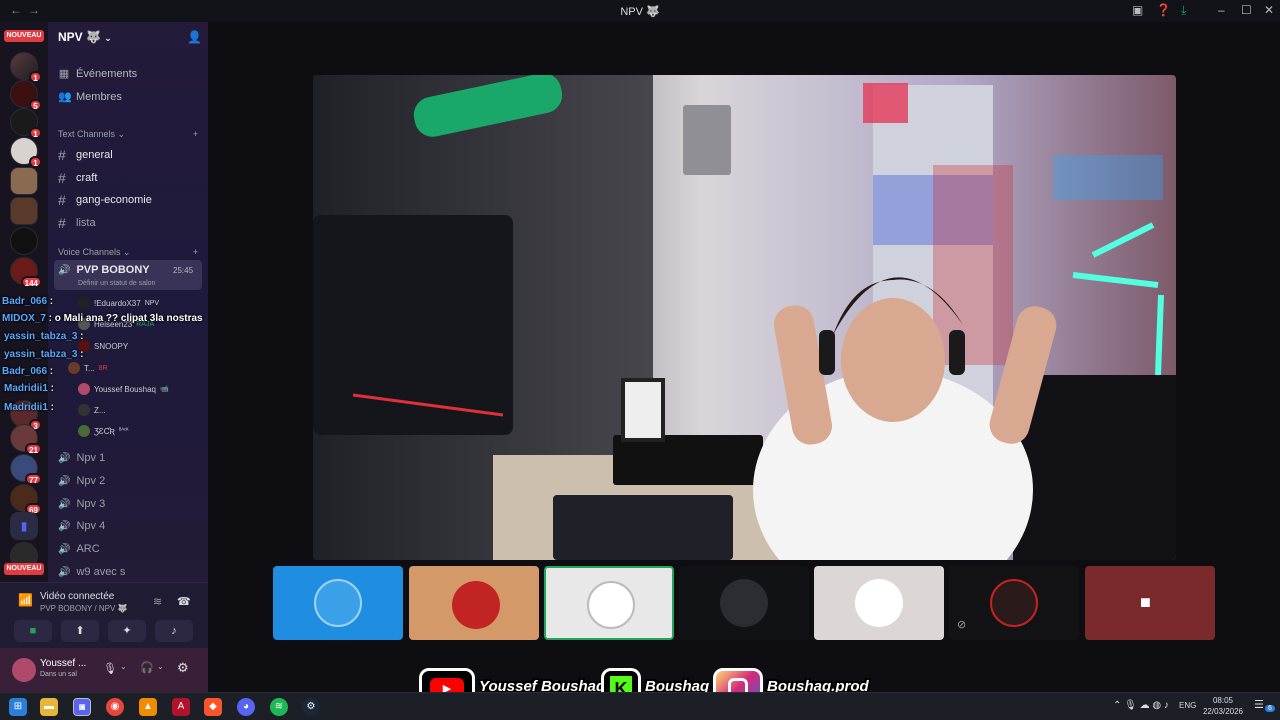 The image size is (1280, 720). I want to click on voice-channel: 🔊 Npv 1, so click(81, 458).